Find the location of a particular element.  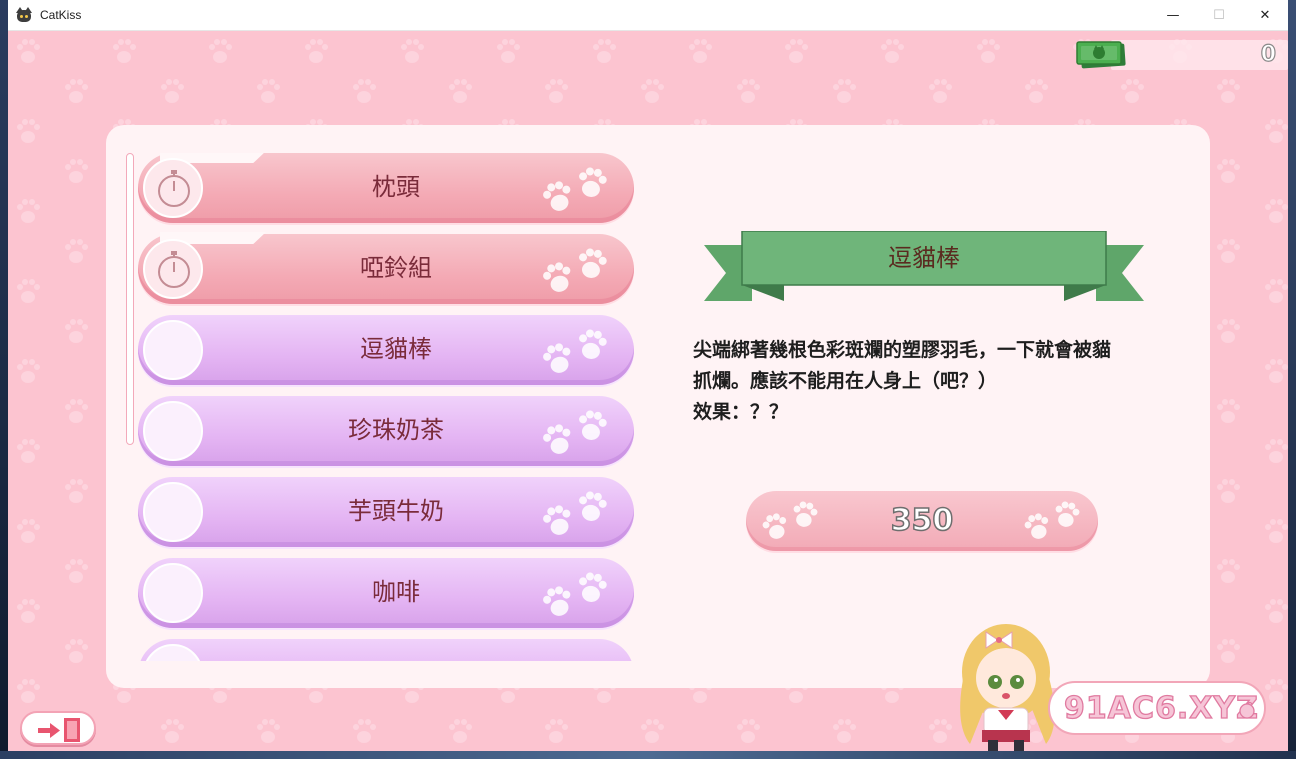

money-display: 0 is located at coordinates (1179, 53).